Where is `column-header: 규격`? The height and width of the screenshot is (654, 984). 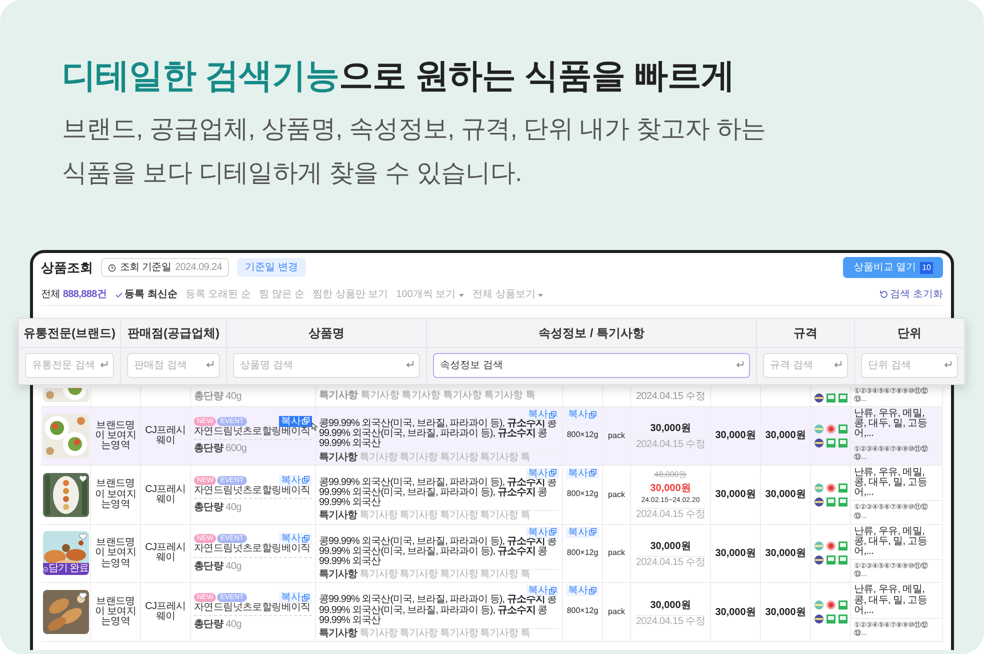
column-header: 규격 is located at coordinates (805, 333).